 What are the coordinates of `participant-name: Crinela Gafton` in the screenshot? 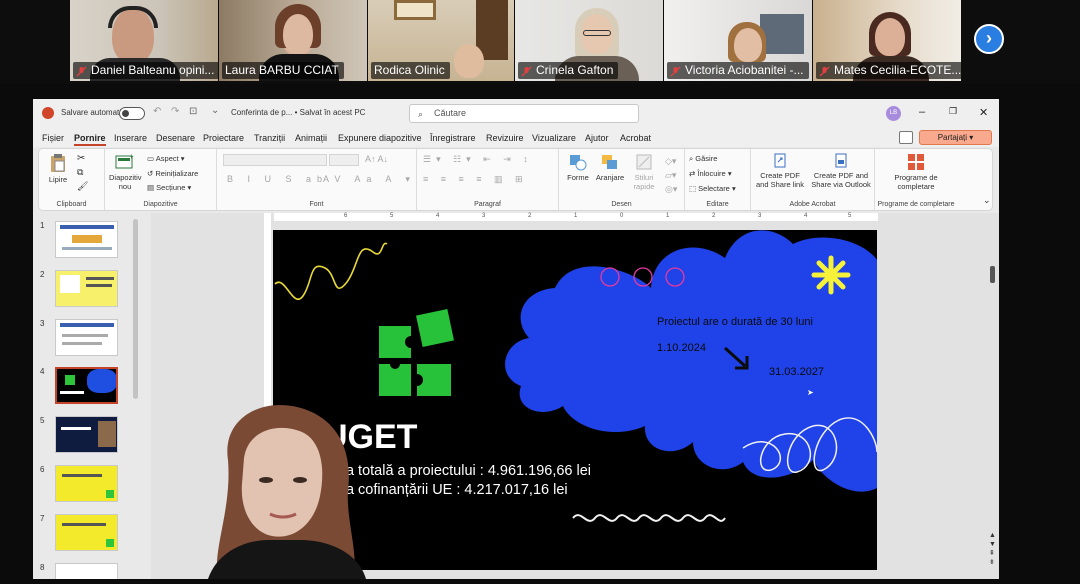 It's located at (575, 70).